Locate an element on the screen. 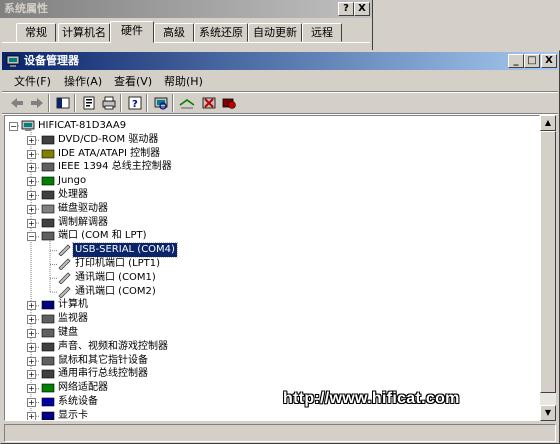 The height and width of the screenshot is (444, 560). print-icon is located at coordinates (109, 103).